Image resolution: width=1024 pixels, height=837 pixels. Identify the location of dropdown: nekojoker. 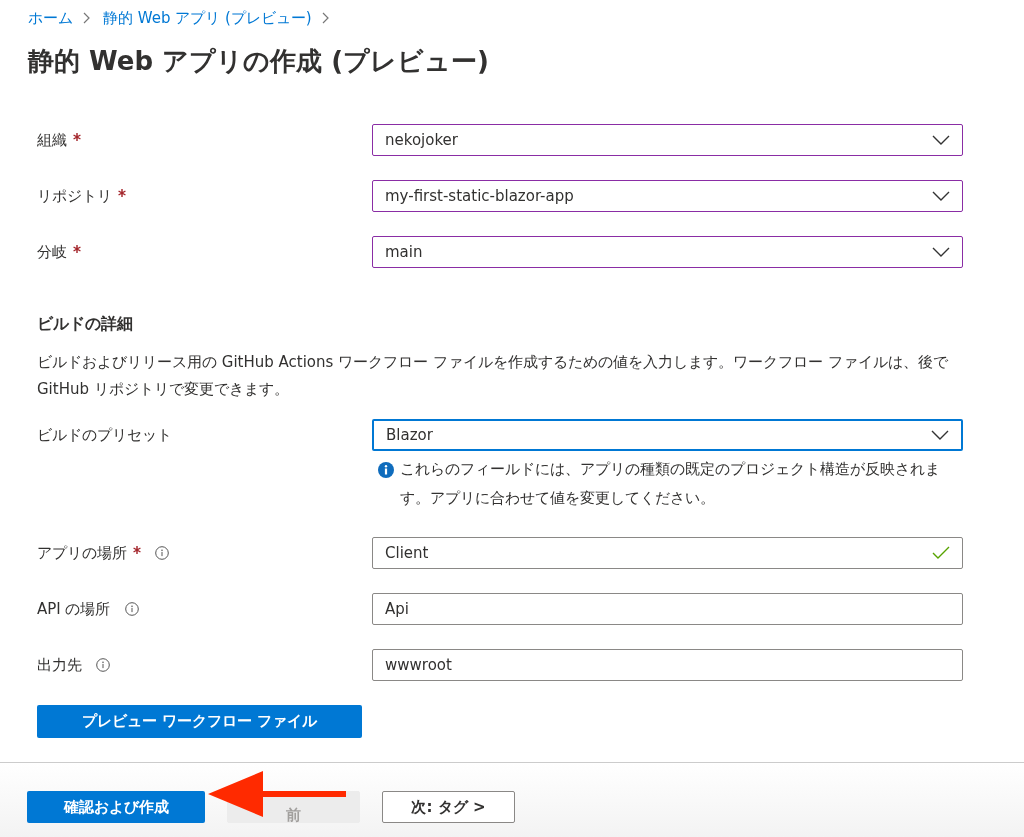
(667, 140).